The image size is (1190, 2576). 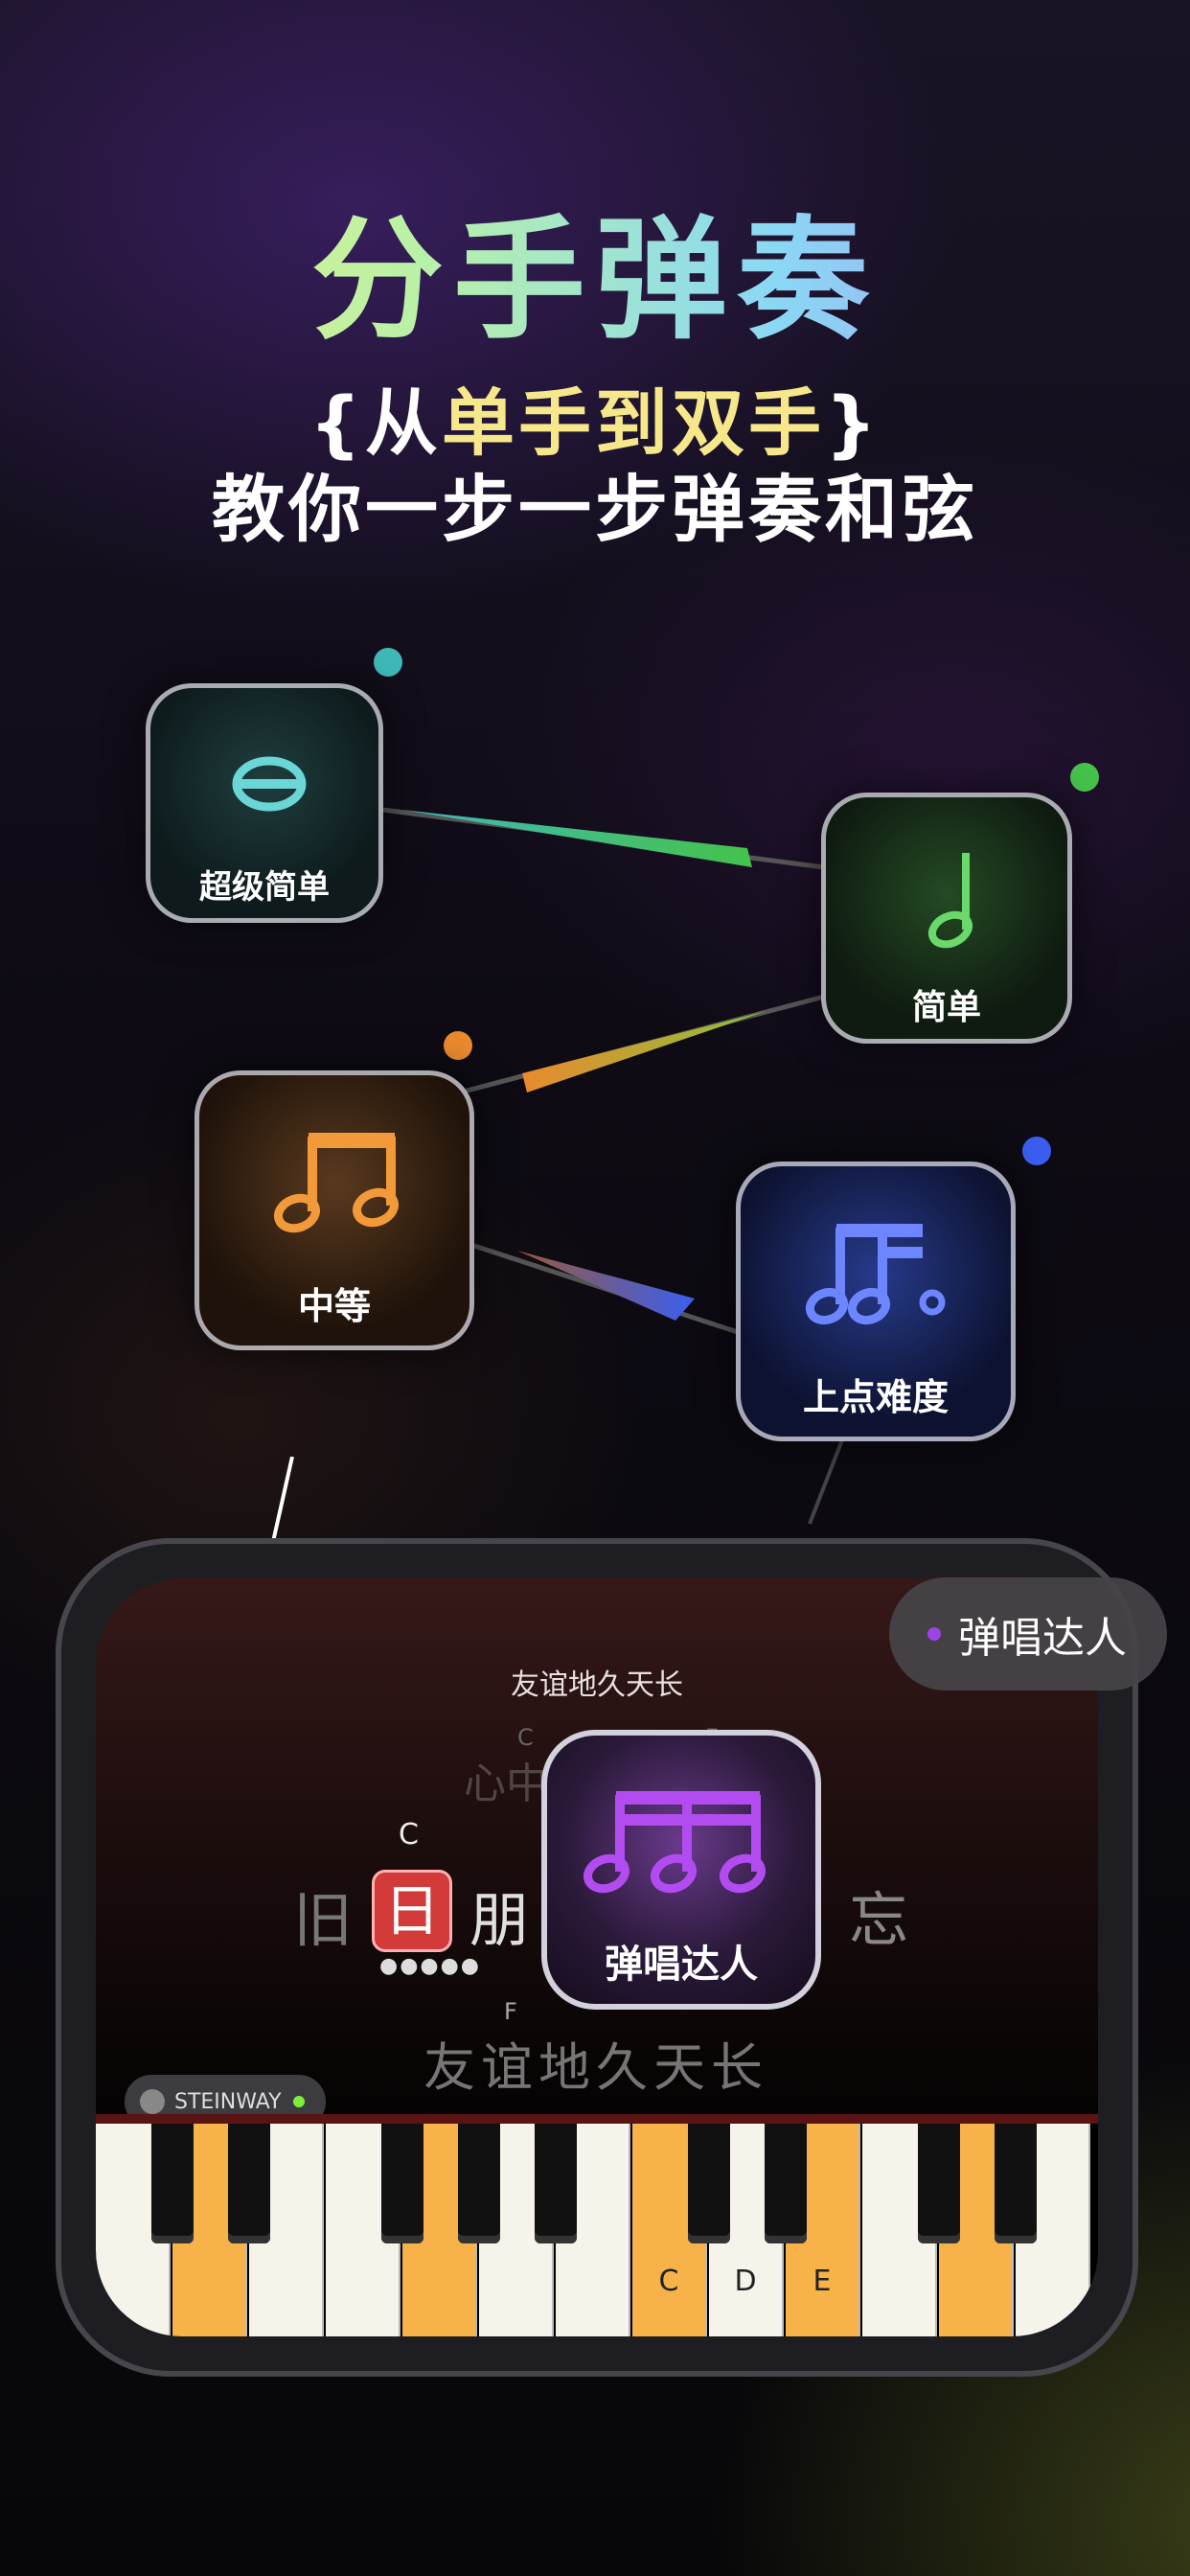 I want to click on level-label: 简单, so click(x=946, y=1008).